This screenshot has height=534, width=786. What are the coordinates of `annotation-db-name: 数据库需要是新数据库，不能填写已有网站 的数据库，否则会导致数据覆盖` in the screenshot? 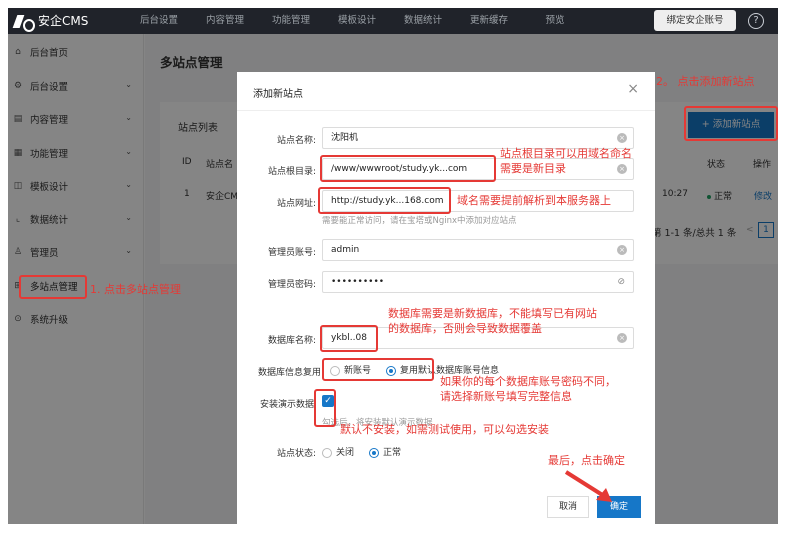 It's located at (492, 321).